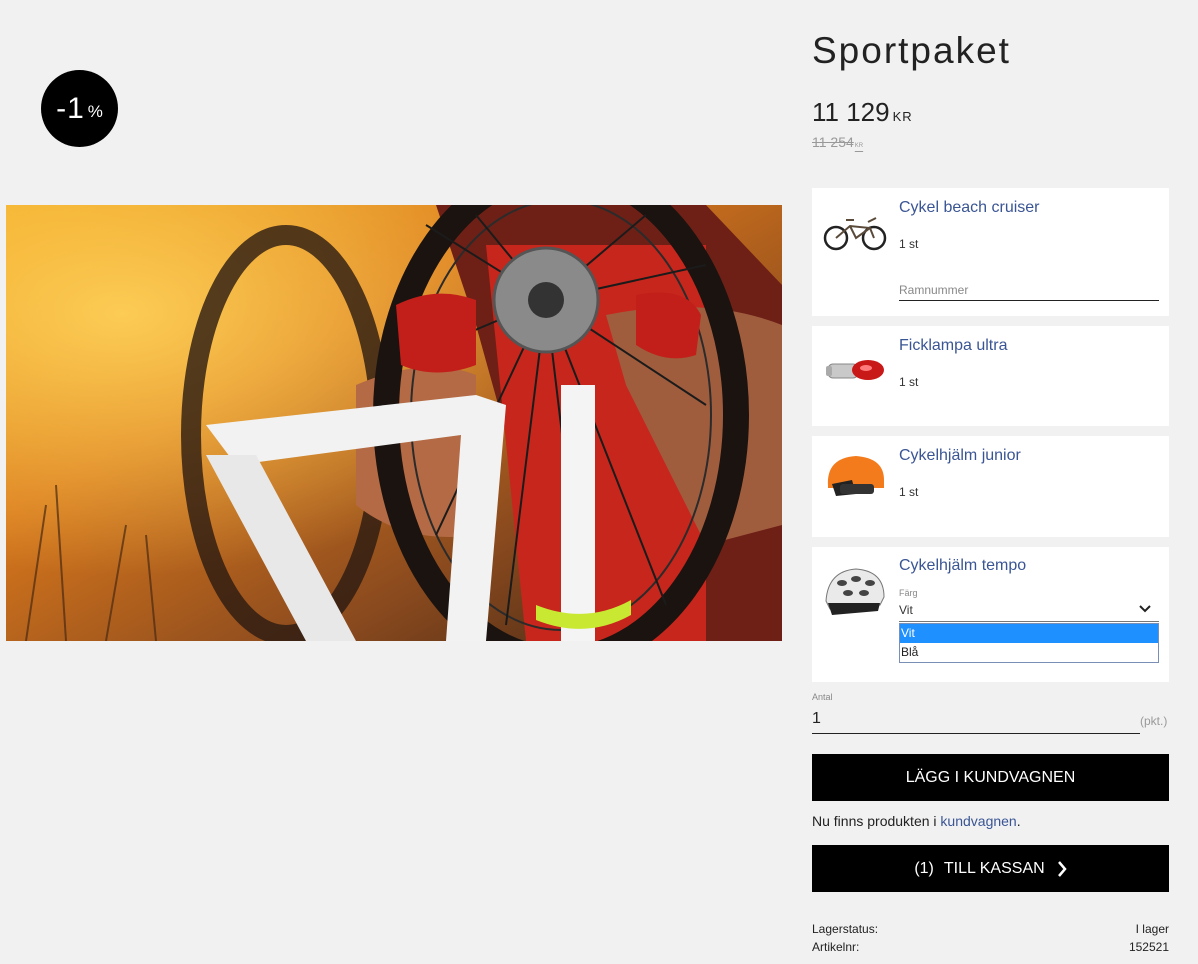 The image size is (1198, 964). Describe the element at coordinates (1152, 929) in the screenshot. I see `stock-value: I lager` at that location.